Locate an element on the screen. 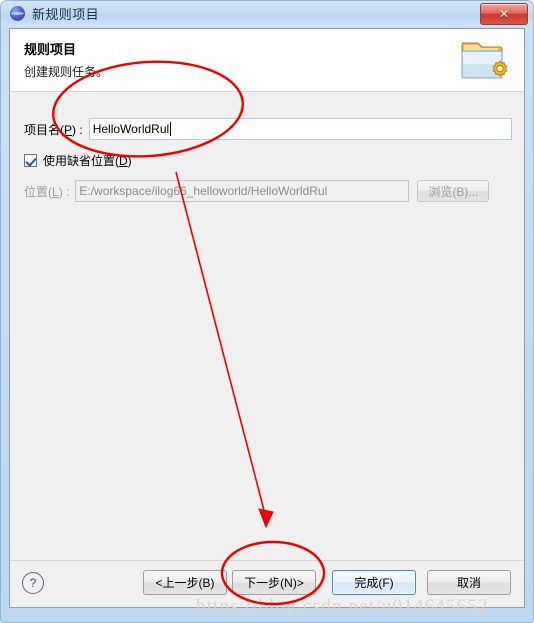 The image size is (534, 623). title-bar: 新规则项目 ✕ is located at coordinates (267, 13).